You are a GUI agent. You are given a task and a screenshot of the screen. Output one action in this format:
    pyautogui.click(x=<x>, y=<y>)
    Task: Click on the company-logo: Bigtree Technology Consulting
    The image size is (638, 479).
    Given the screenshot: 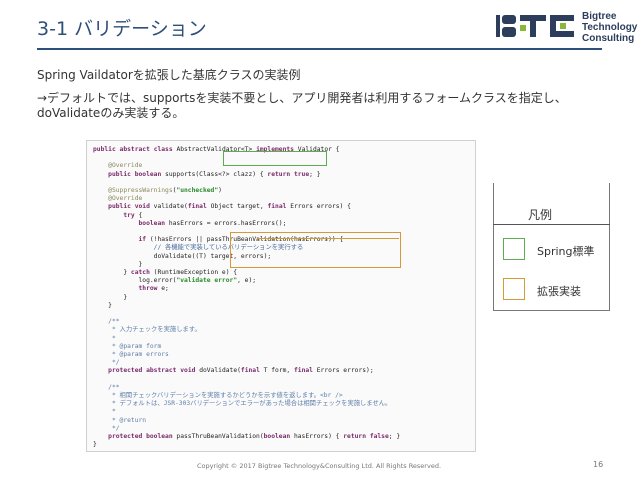 What is the action you would take?
    pyautogui.click(x=566, y=28)
    